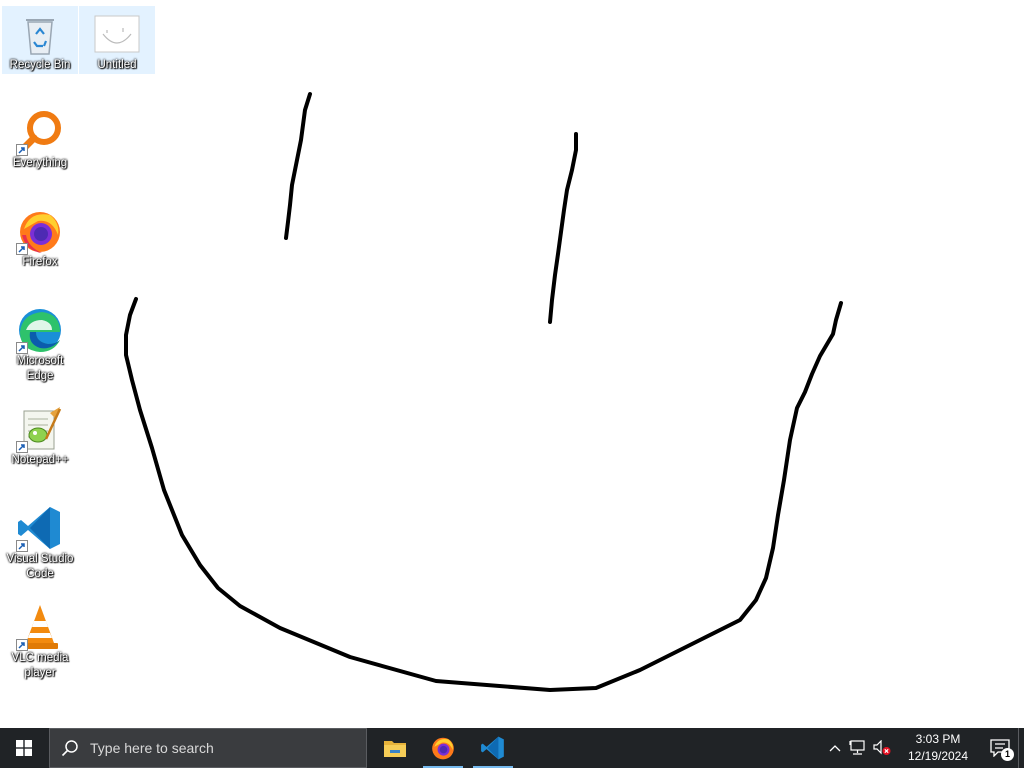 The width and height of the screenshot is (1024, 768). What do you see at coordinates (298, 166) in the screenshot?
I see `left-eye-stroke` at bounding box center [298, 166].